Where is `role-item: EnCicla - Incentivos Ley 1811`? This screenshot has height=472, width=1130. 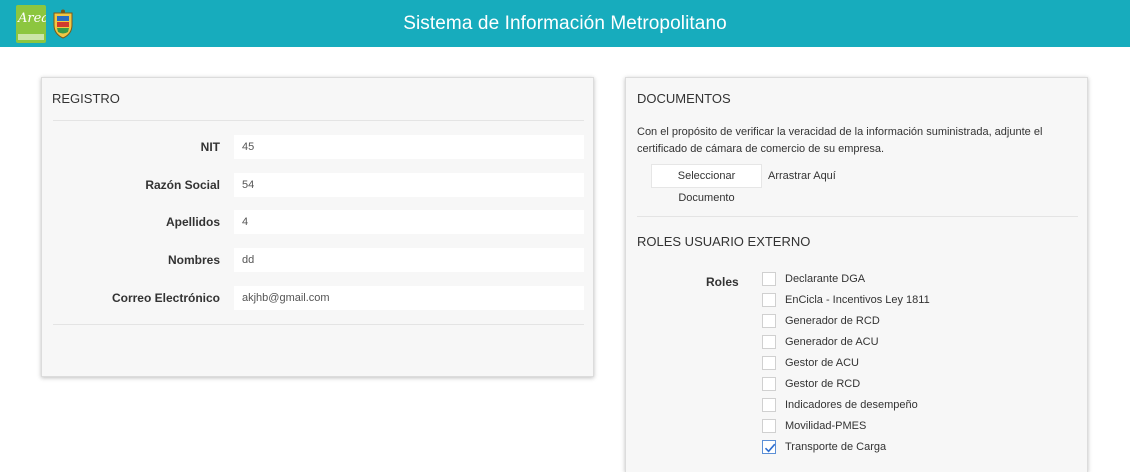 role-item: EnCicla - Incentivos Ley 1811 is located at coordinates (912, 301).